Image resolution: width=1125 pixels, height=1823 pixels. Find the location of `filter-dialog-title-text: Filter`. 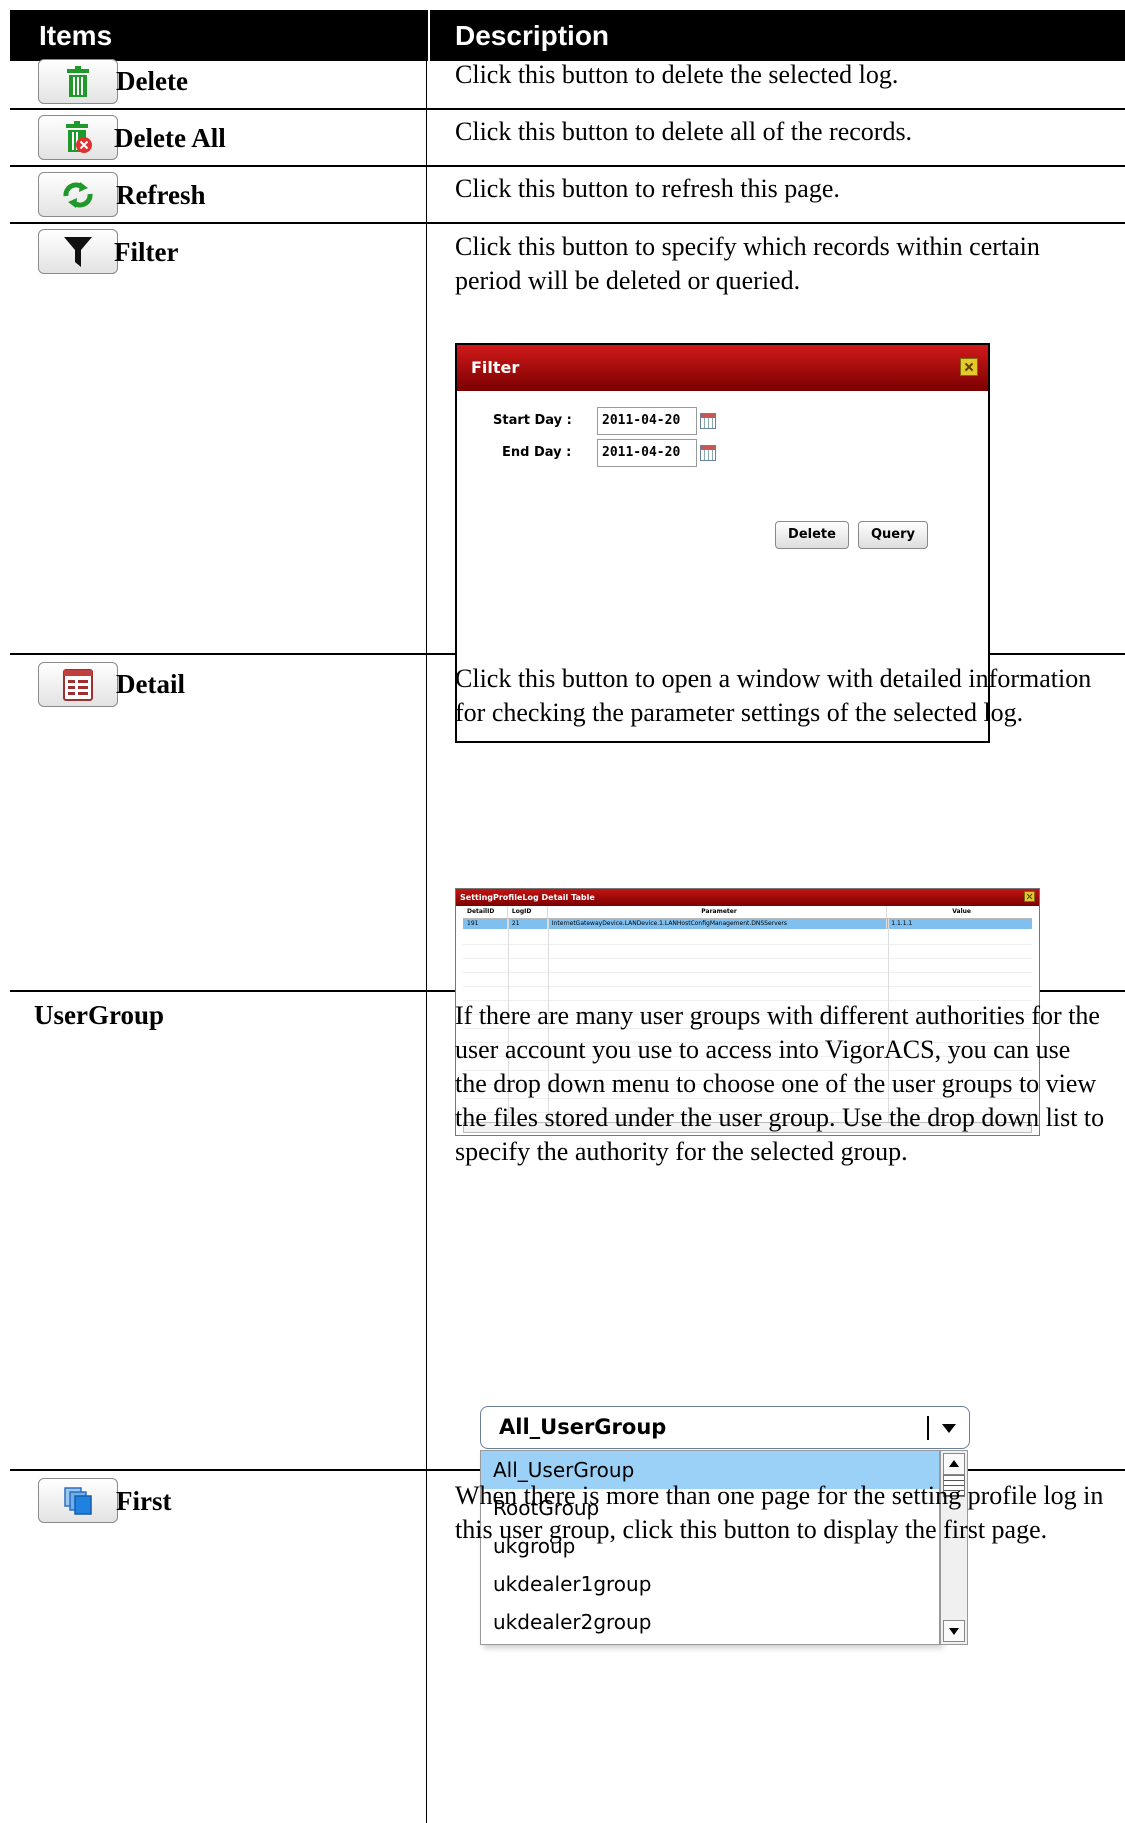

filter-dialog-title-text: Filter is located at coordinates (495, 367).